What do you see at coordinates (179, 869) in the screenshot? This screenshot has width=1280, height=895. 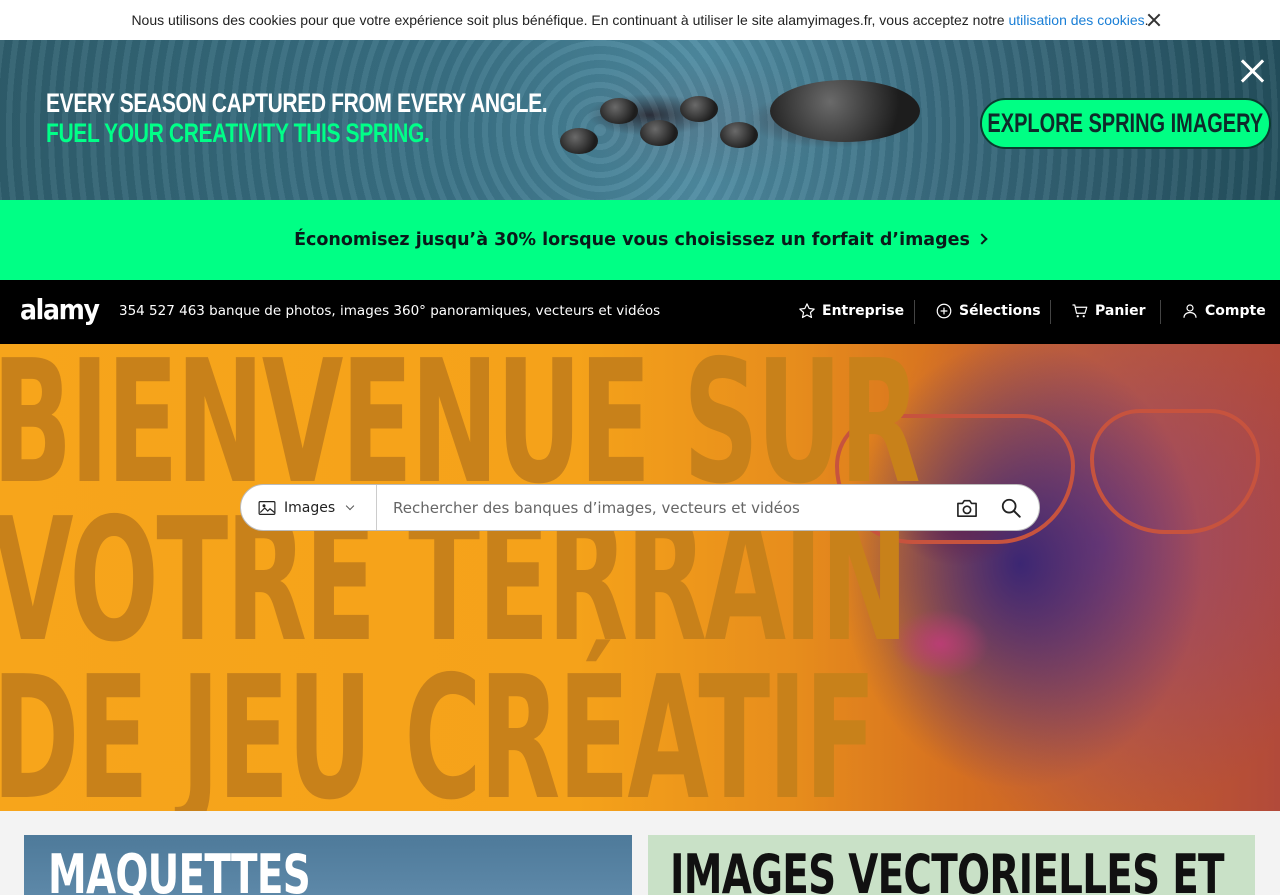 I see `mockups-card-title: MAQUETTES` at bounding box center [179, 869].